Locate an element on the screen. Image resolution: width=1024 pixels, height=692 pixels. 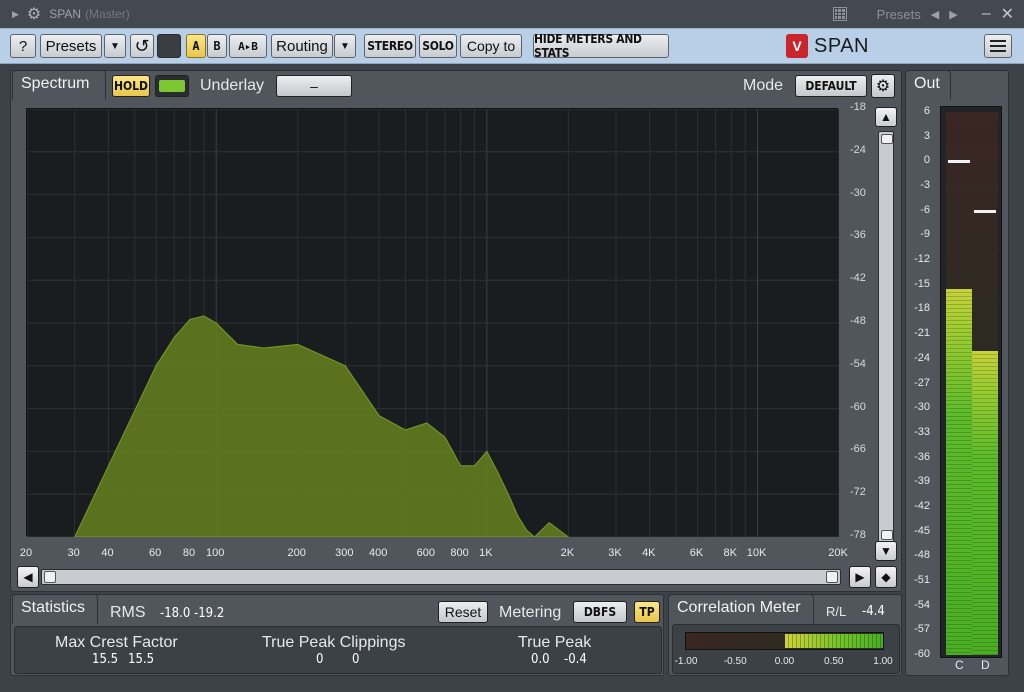
scroll-up-button: ▲ is located at coordinates (886, 117).